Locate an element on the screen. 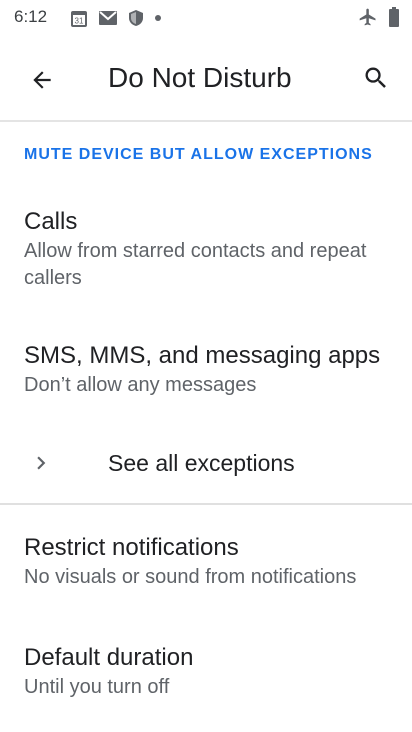 Image resolution: width=412 pixels, height=732 pixels. search-button is located at coordinates (376, 78).